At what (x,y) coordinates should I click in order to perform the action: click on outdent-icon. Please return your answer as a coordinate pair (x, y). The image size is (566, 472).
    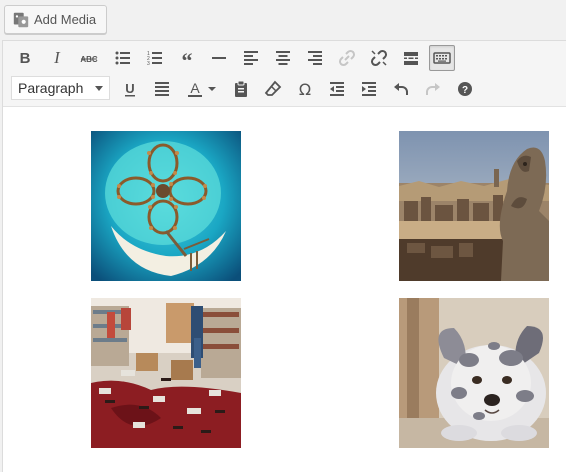
    Looking at the image, I should click on (337, 89).